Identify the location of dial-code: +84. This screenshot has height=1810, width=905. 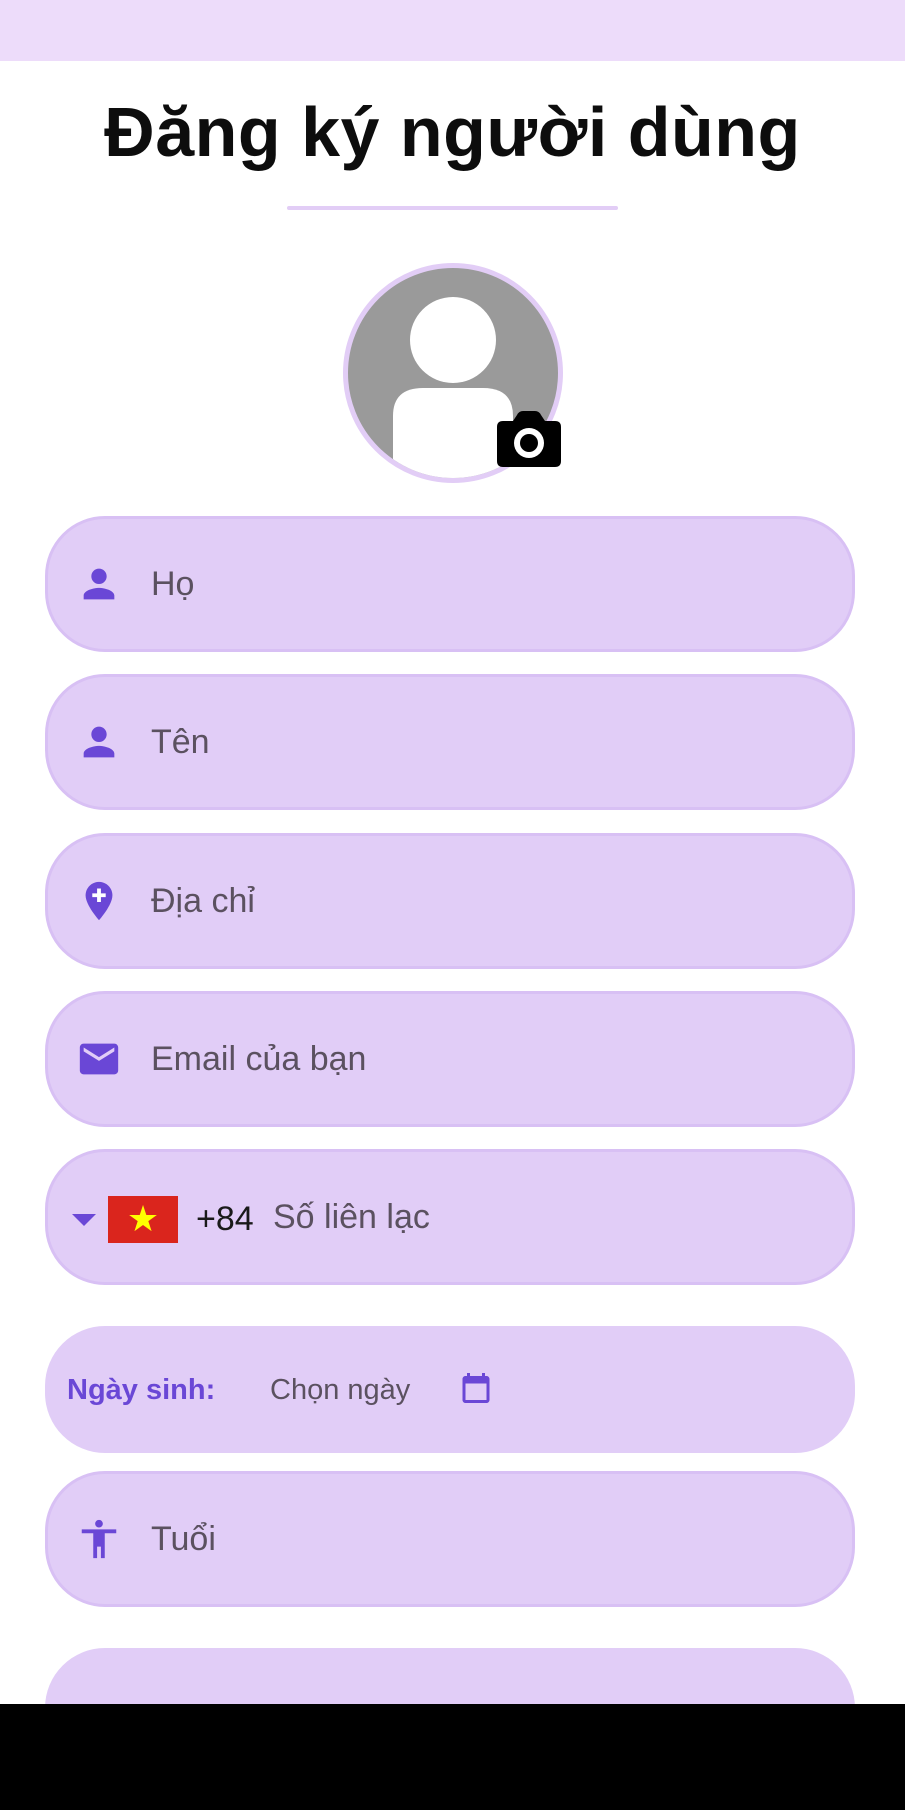
(225, 1219).